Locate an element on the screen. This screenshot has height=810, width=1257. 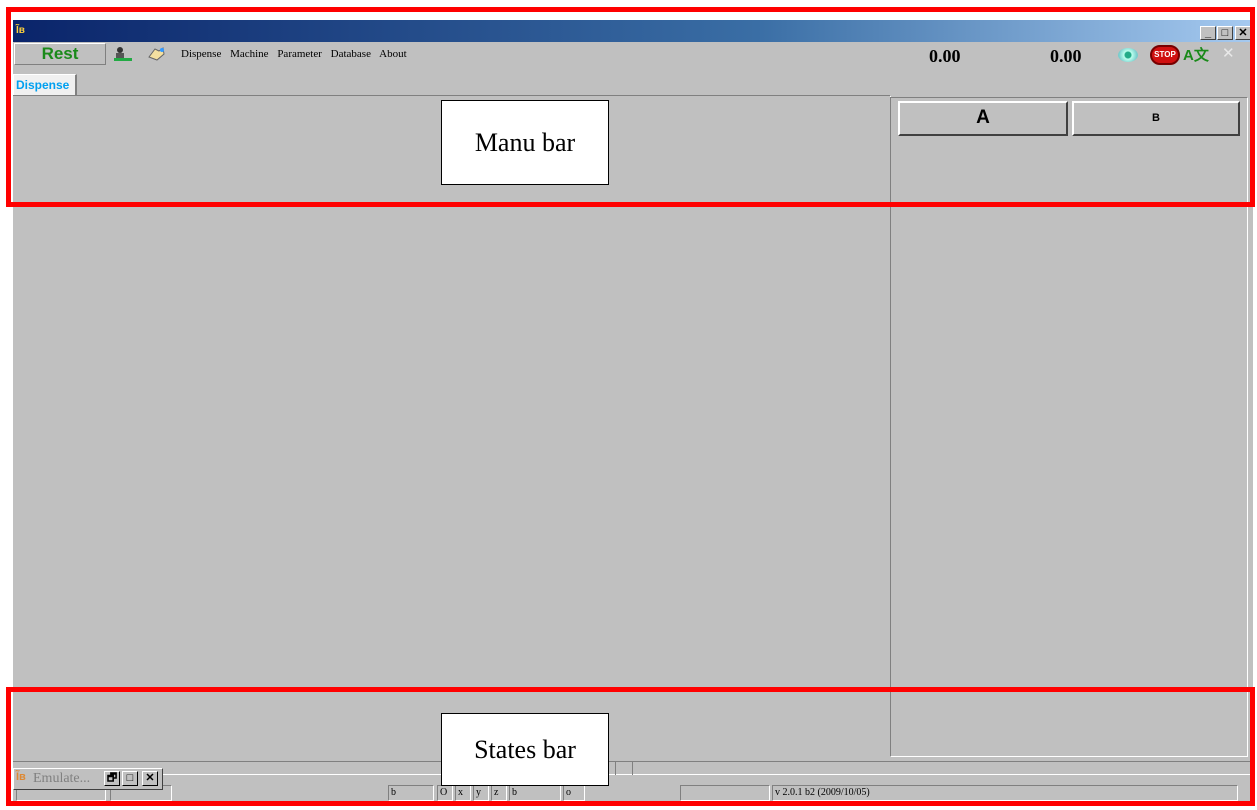
menu-bar-annotation-label: Manu bar is located at coordinates (525, 142).